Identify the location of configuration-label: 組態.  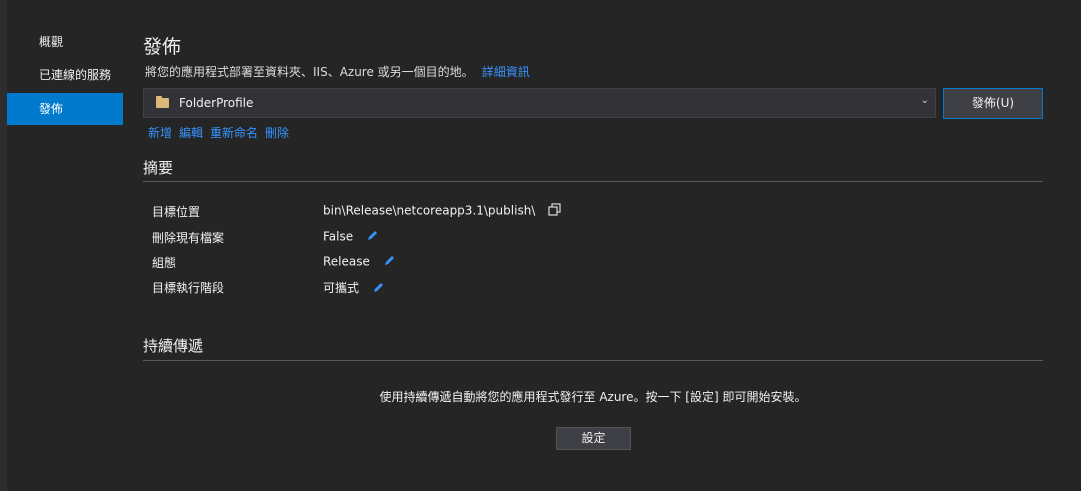
(164, 263).